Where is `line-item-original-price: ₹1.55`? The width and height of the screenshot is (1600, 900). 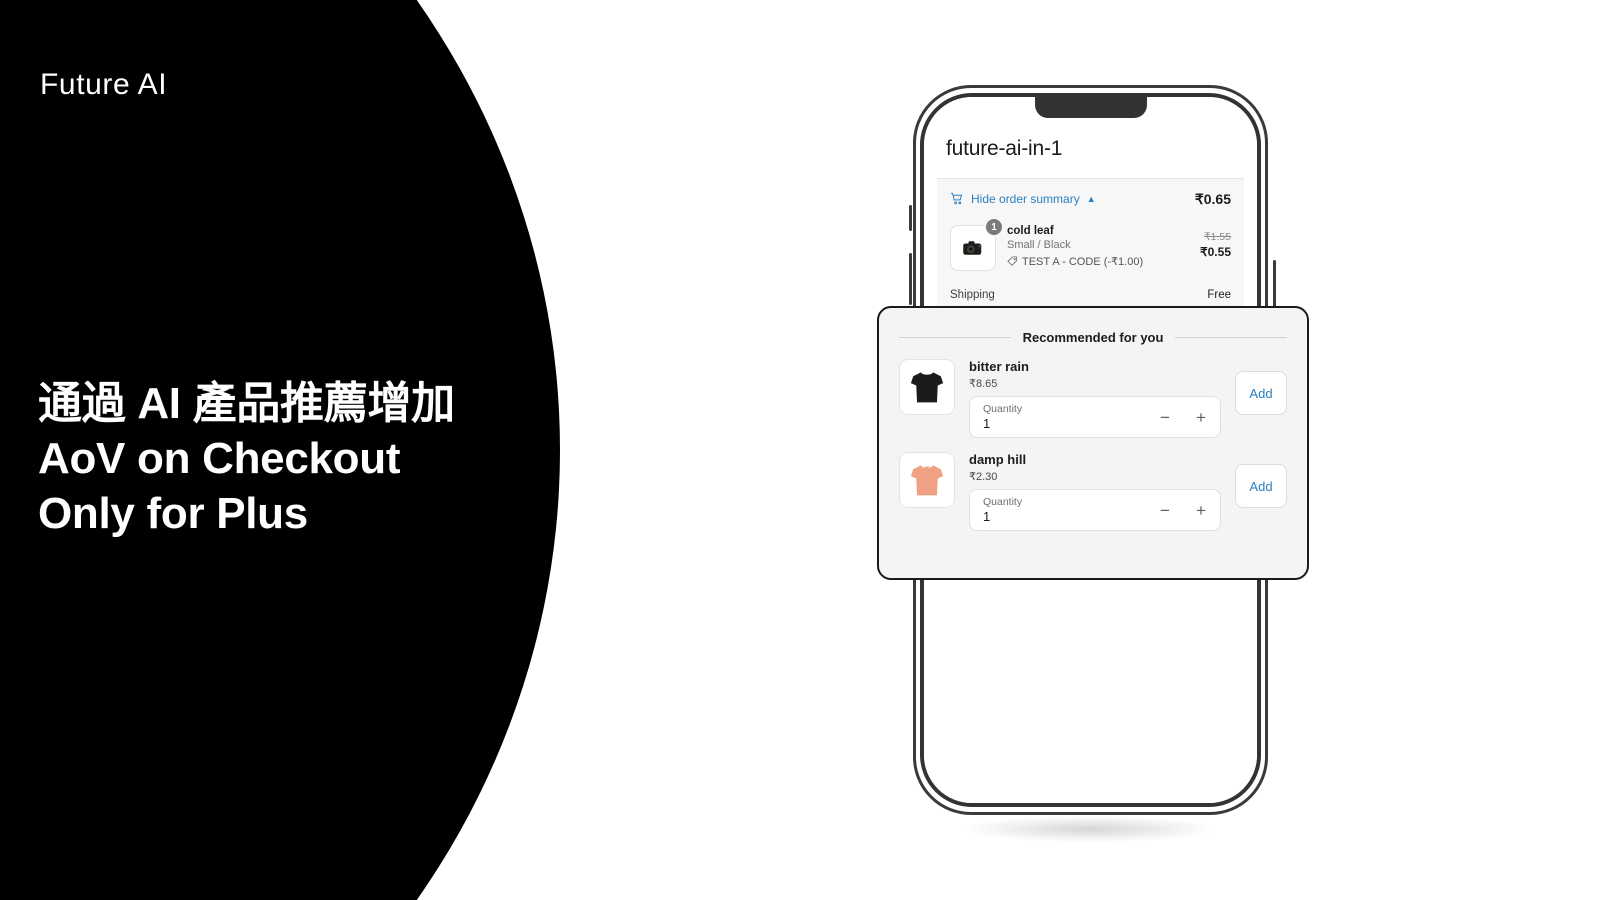 line-item-original-price: ₹1.55 is located at coordinates (1217, 237).